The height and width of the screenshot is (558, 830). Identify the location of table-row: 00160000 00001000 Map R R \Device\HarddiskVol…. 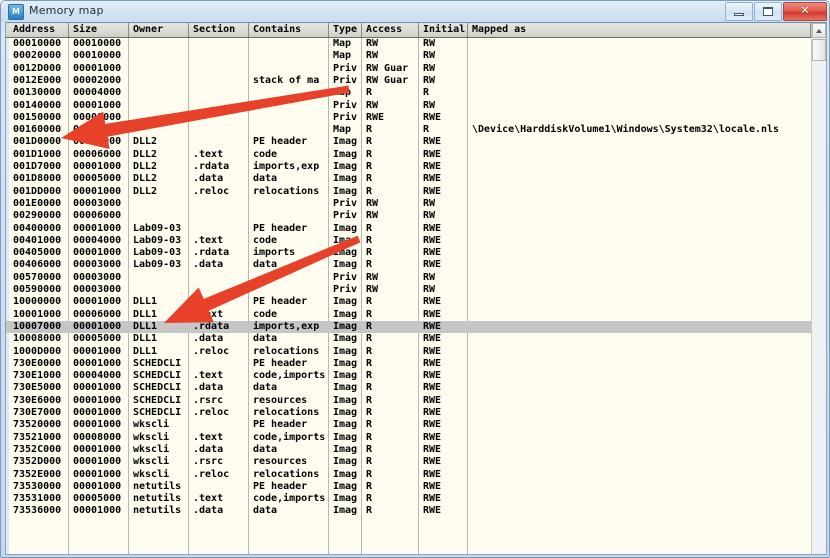
(416, 130).